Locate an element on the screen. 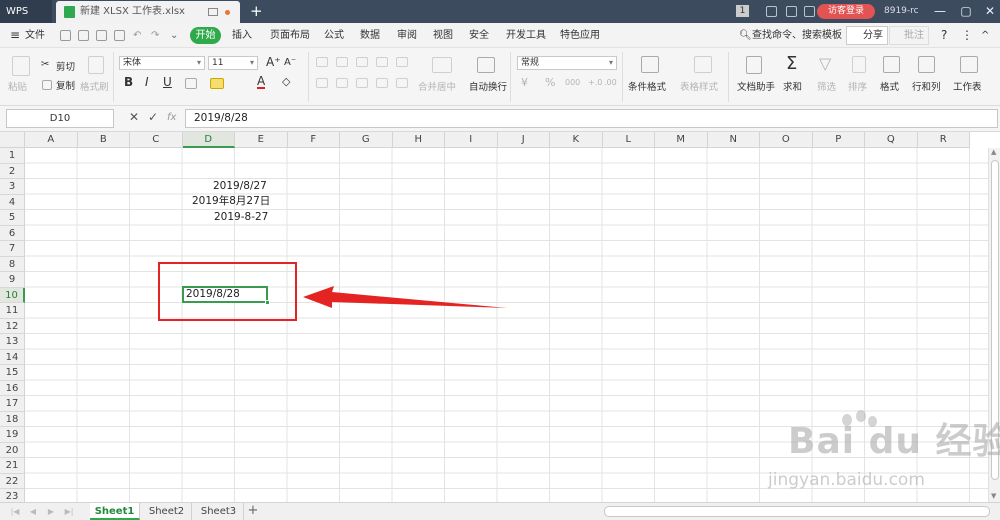 This screenshot has width=1000, height=520. row-header-2: 2 is located at coordinates (12, 171).